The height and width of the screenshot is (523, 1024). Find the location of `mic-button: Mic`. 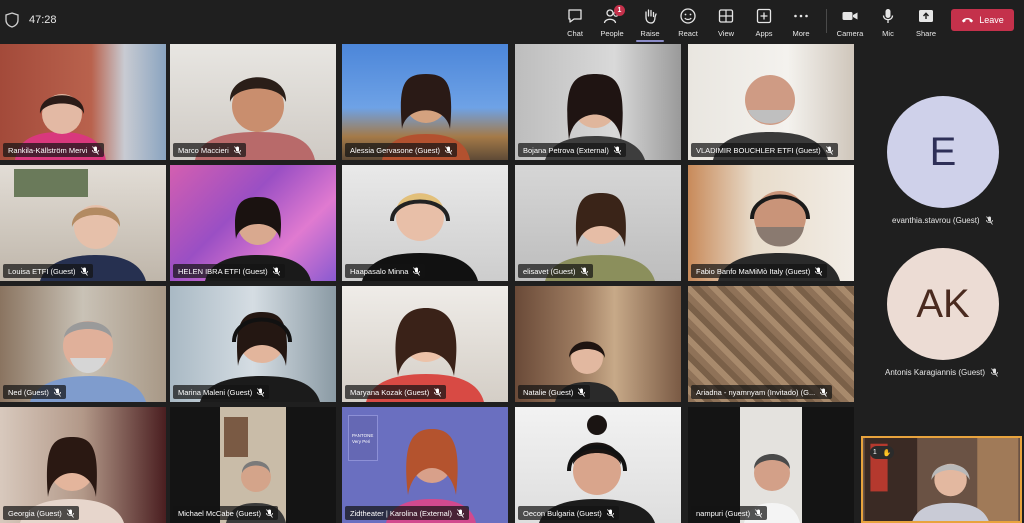

mic-button: Mic is located at coordinates (888, 22).